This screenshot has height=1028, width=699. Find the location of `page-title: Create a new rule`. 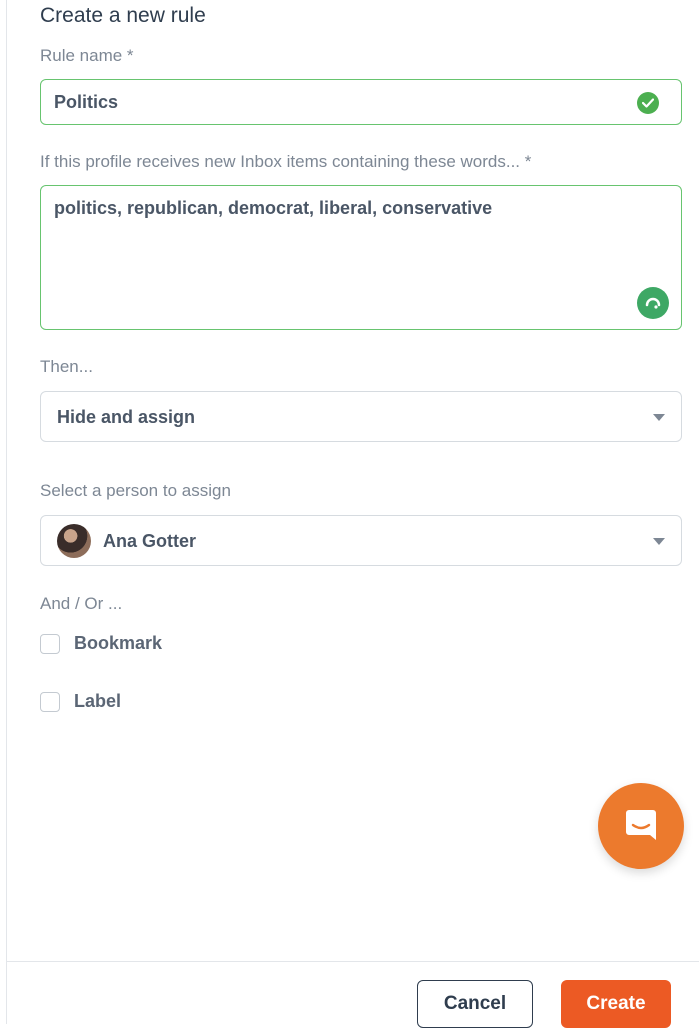

page-title: Create a new rule is located at coordinates (123, 15).